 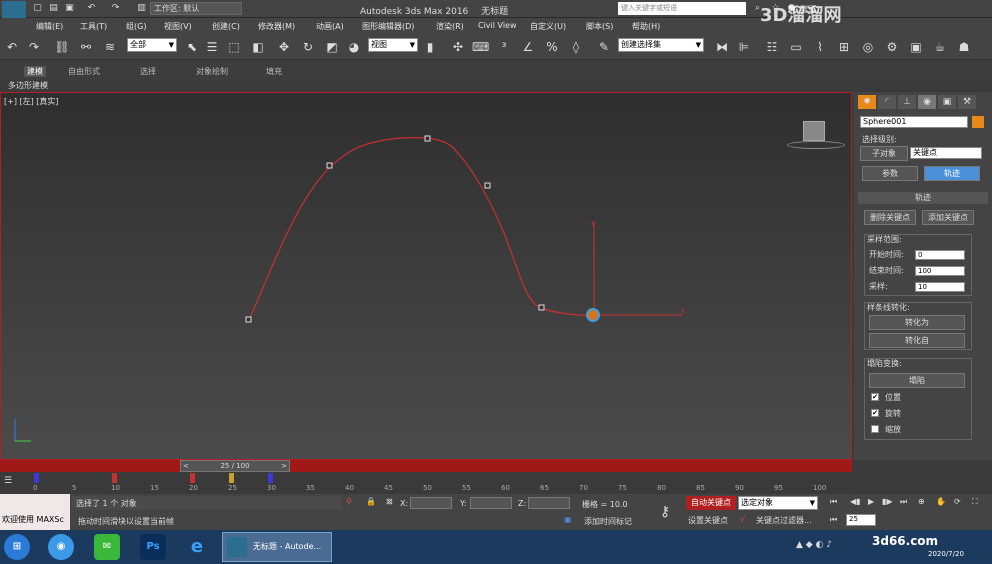 I want to click on utilities-tab-icon: ⚒, so click(x=967, y=102).